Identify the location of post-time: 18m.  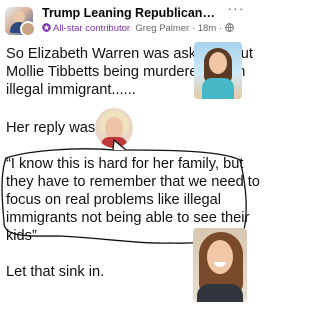
(207, 28).